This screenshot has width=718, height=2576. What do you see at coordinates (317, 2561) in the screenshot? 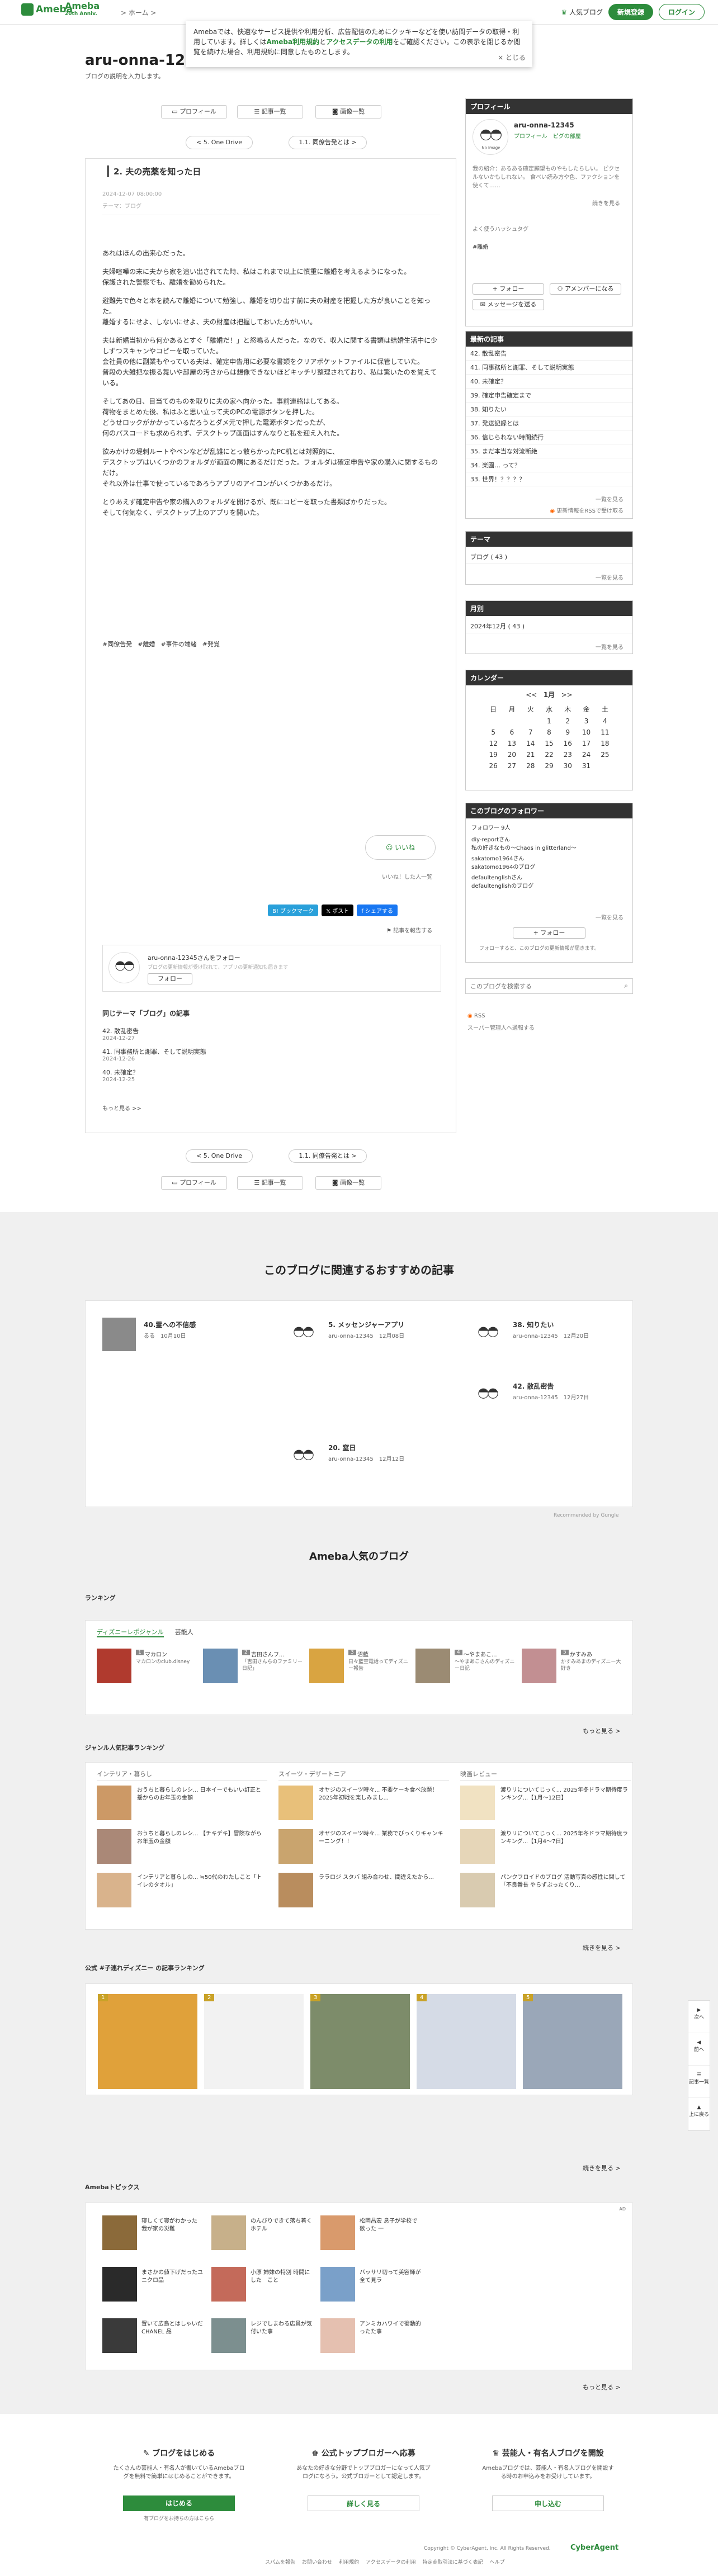
I see `footer-link: お問い合わせ` at bounding box center [317, 2561].